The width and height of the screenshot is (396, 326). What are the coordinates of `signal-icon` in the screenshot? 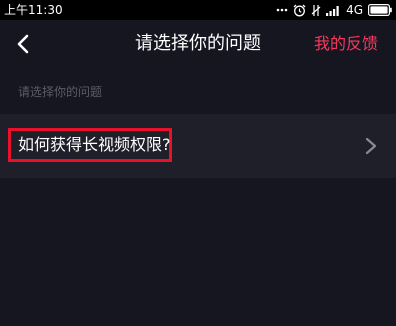 It's located at (332, 10).